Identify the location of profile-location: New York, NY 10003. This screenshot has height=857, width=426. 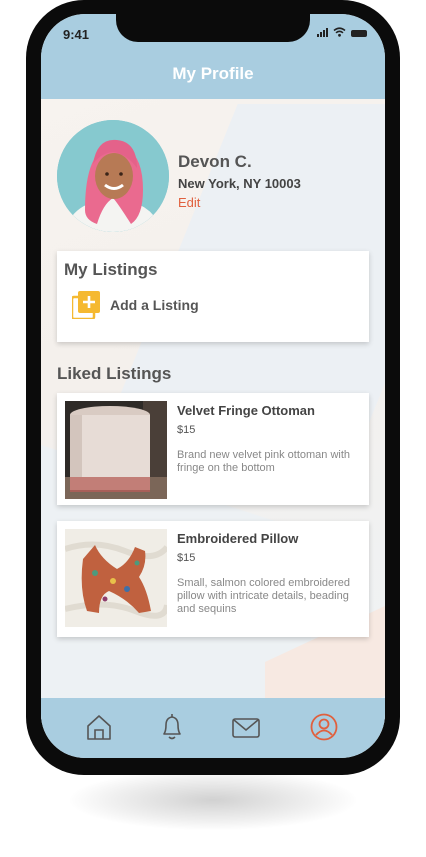
(239, 183).